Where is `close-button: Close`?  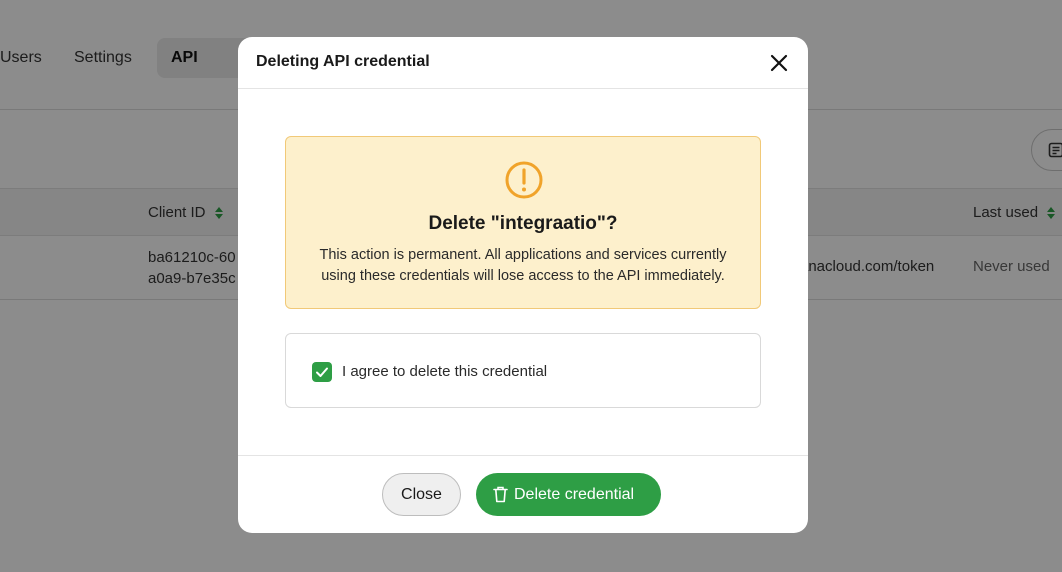 close-button: Close is located at coordinates (421, 494).